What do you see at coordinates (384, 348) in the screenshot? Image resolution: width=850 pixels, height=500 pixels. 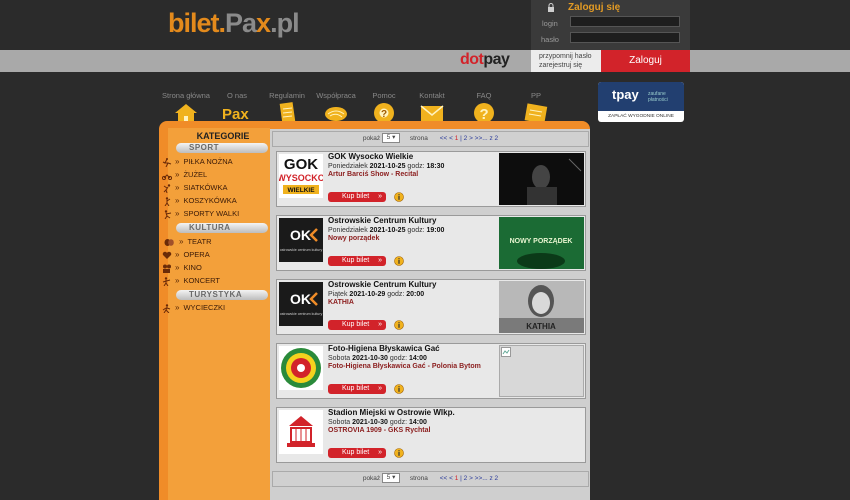 I see `event-venue: Foto-Higiena Błyskawica Gać` at bounding box center [384, 348].